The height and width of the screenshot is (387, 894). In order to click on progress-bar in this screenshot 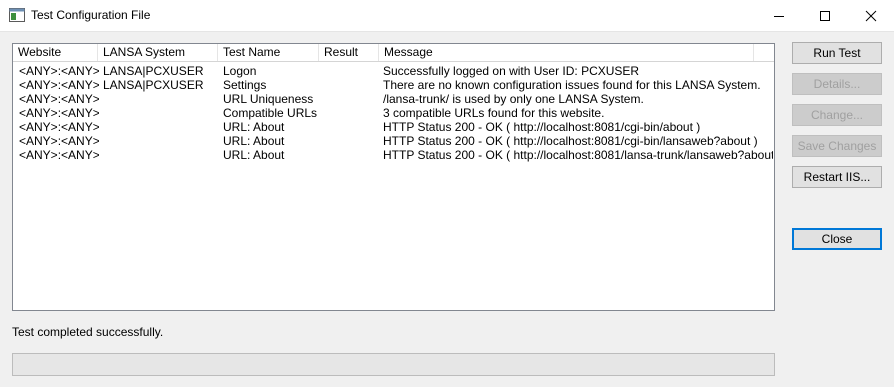, I will do `click(393, 364)`.